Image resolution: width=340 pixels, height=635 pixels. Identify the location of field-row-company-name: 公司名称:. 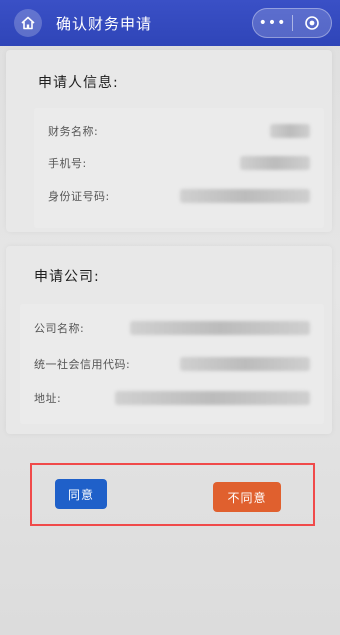
(172, 328).